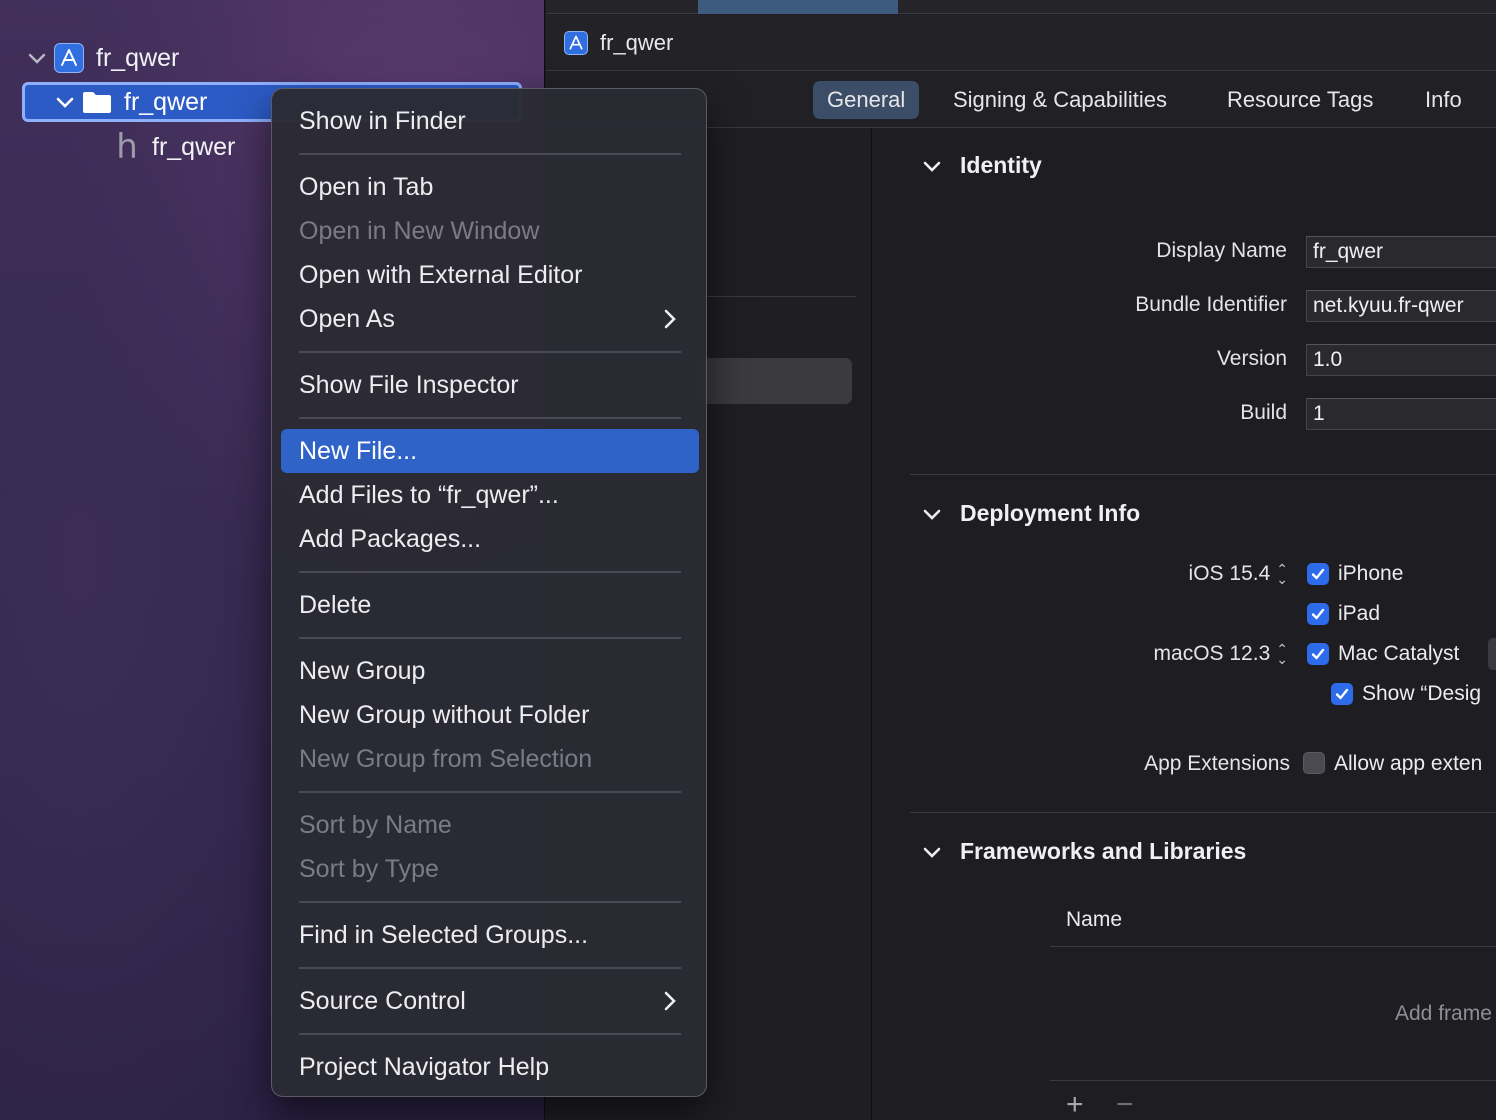 This screenshot has height=1120, width=1496. What do you see at coordinates (778, 296) in the screenshot?
I see `targets-divider` at bounding box center [778, 296].